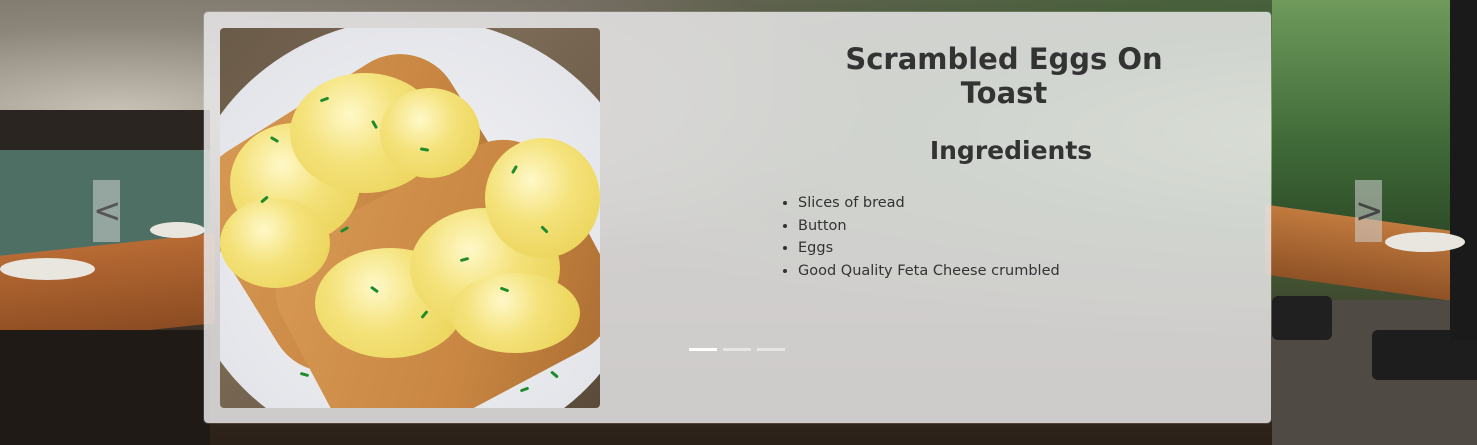 The image size is (1477, 445). What do you see at coordinates (105, 387) in the screenshot?
I see `background-floor-left` at bounding box center [105, 387].